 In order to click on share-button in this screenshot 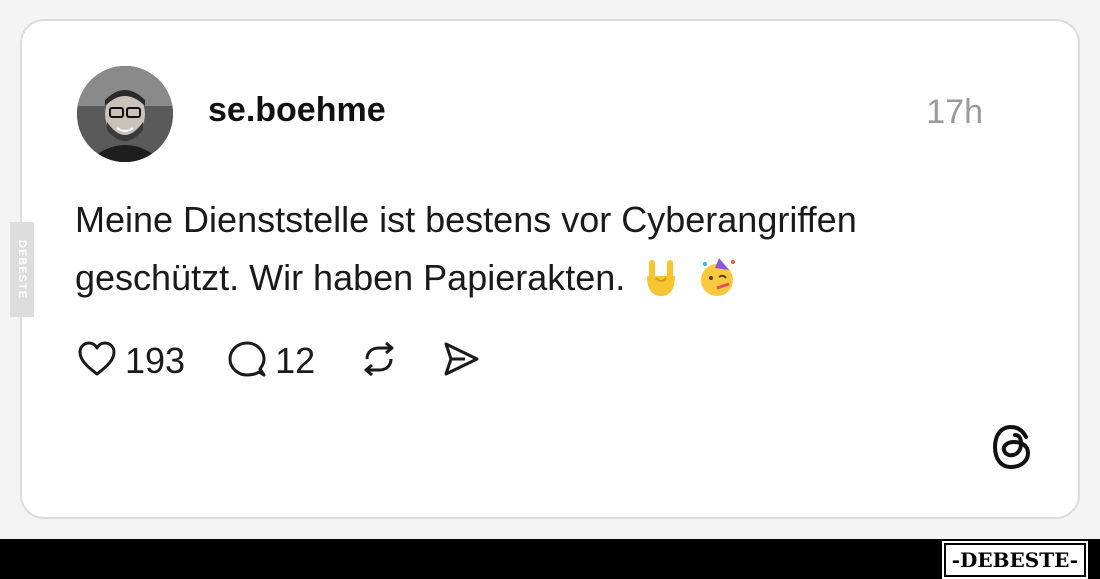, I will do `click(461, 361)`.